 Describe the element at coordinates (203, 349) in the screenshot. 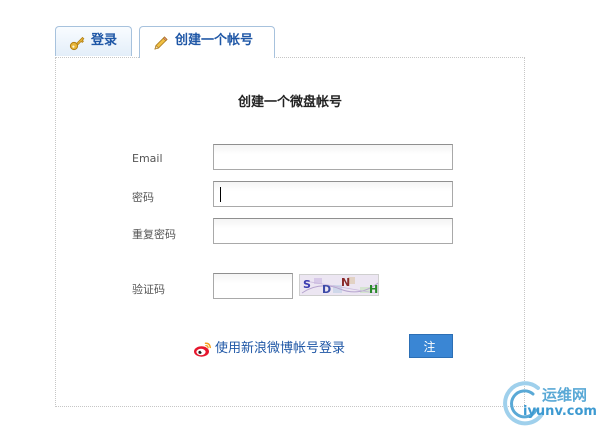

I see `weibo-icon` at that location.